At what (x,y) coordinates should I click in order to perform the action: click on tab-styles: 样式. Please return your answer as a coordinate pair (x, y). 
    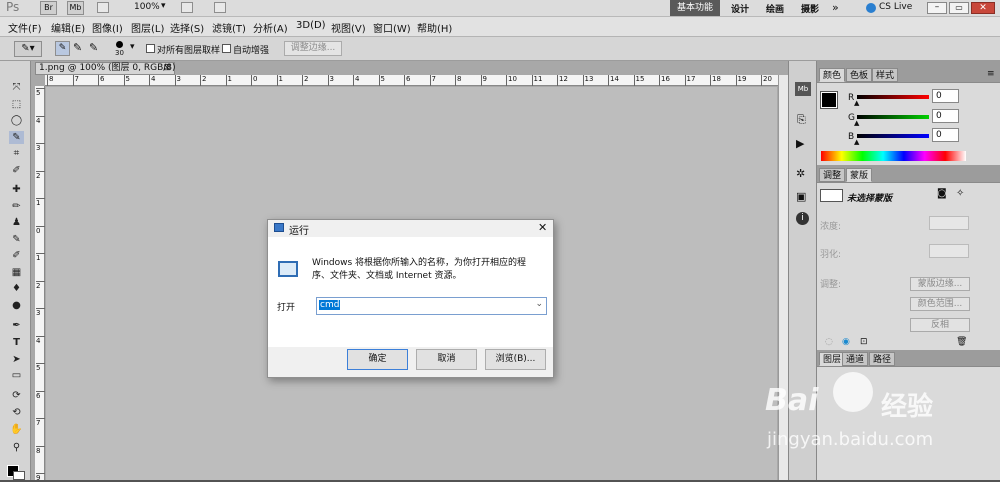
    Looking at the image, I should click on (885, 75).